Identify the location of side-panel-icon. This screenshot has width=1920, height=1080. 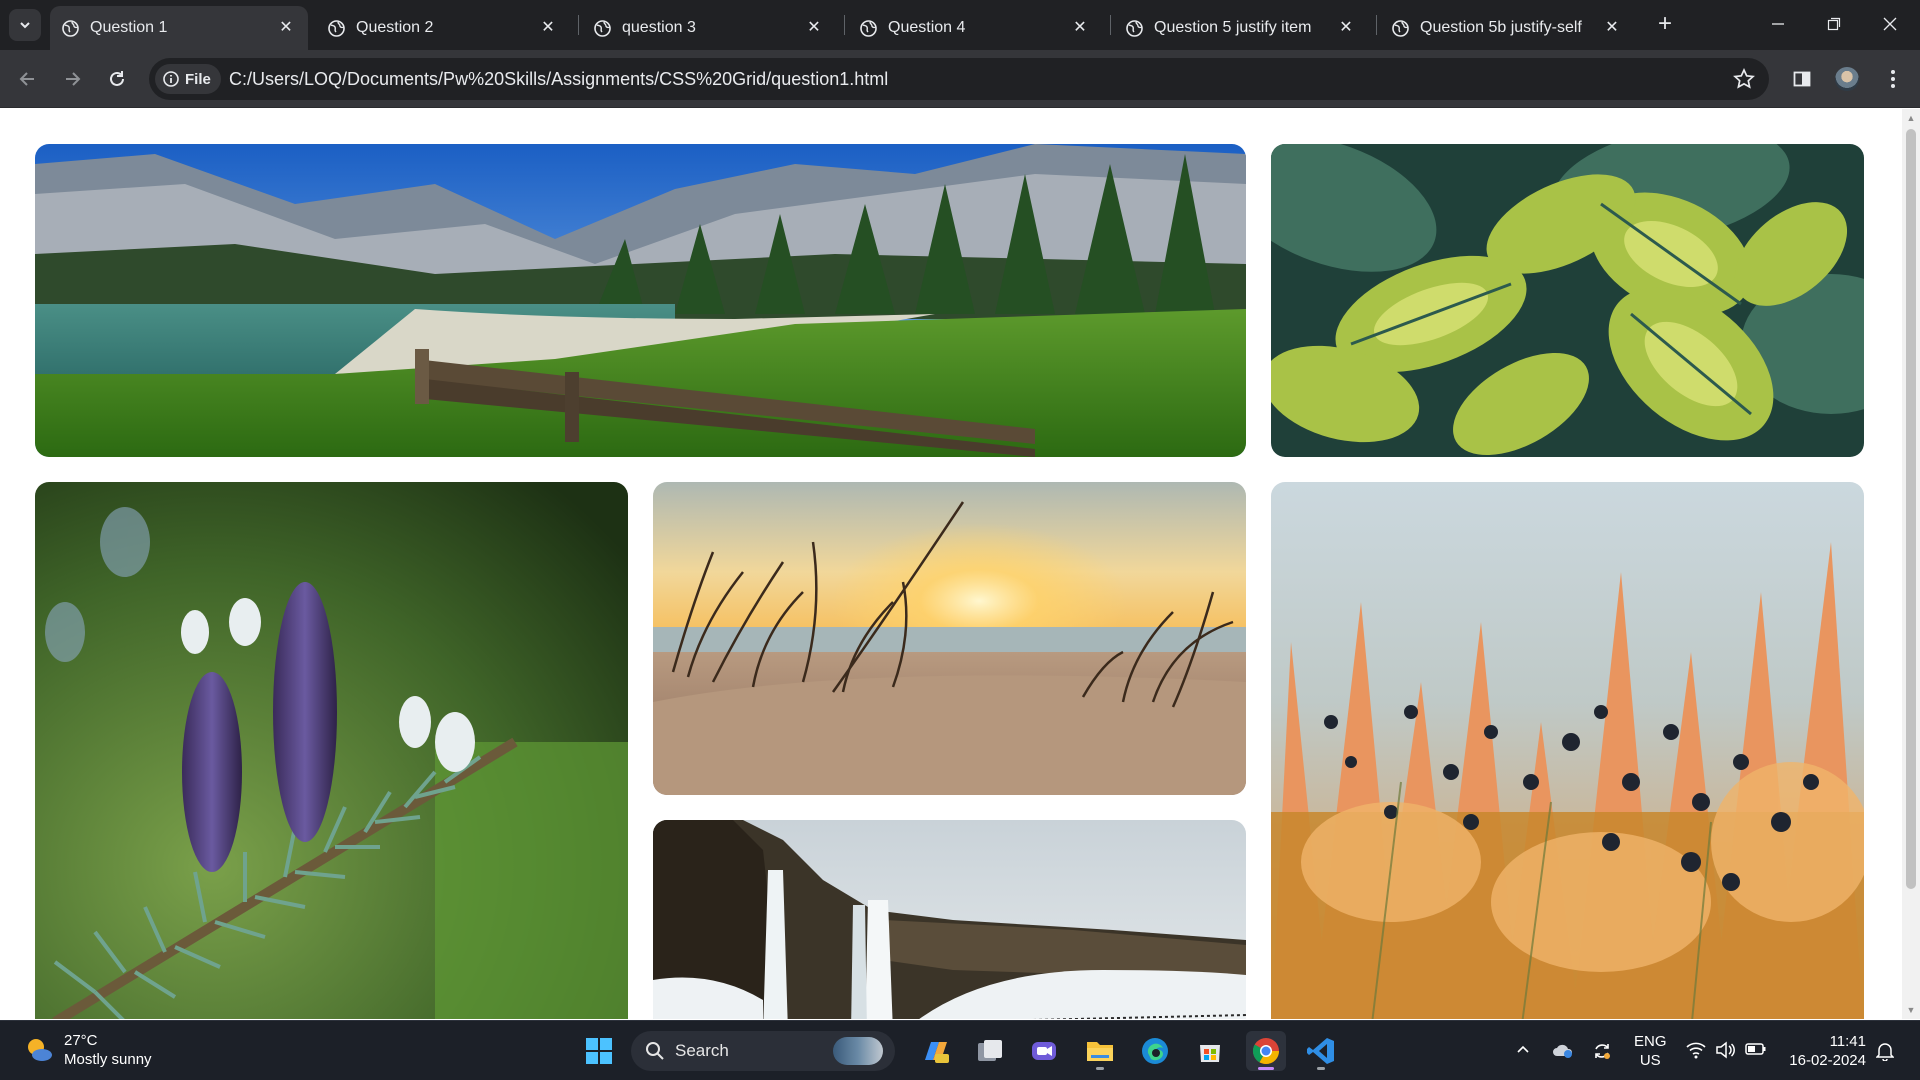
(1802, 79).